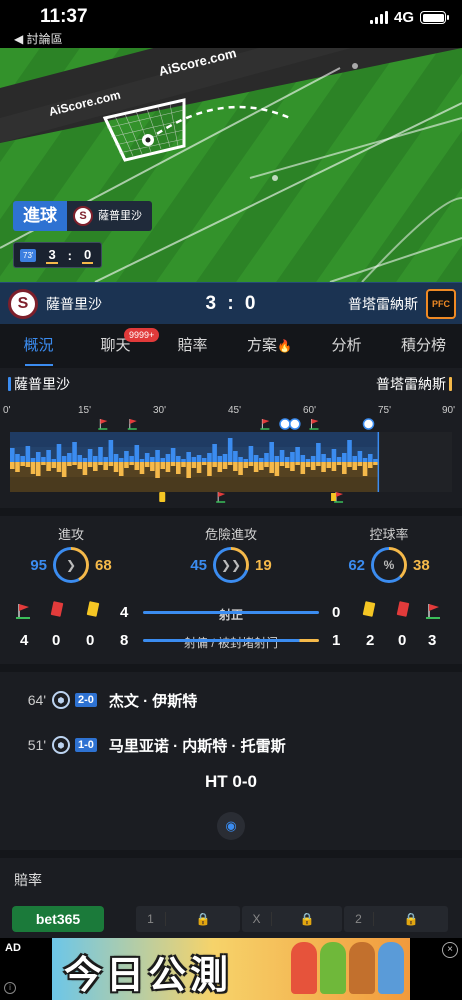 This screenshot has height=1000, width=462. I want to click on bet365-logo: bet365, so click(58, 919).